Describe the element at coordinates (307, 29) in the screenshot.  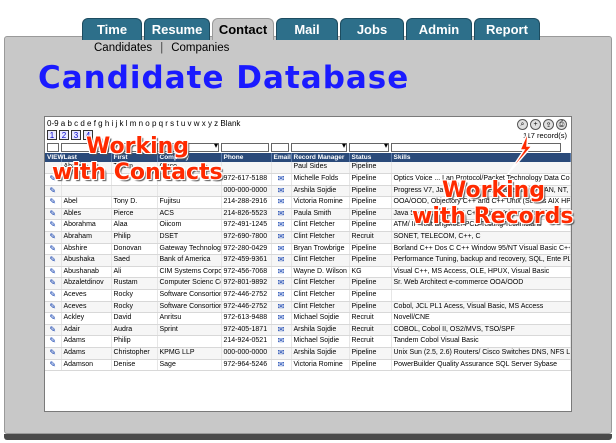
I see `tab-mail: Mail` at that location.